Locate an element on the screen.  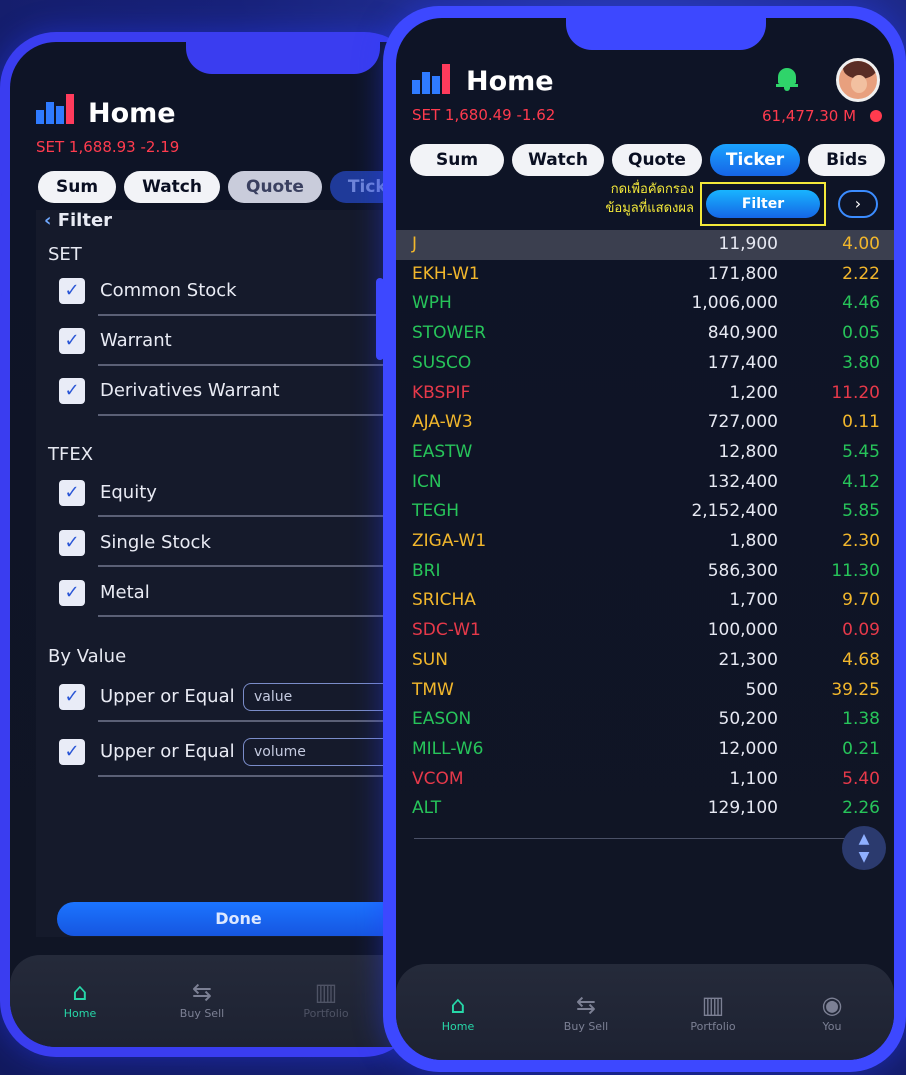
ticker-value: 0.05 is located at coordinates (861, 333).